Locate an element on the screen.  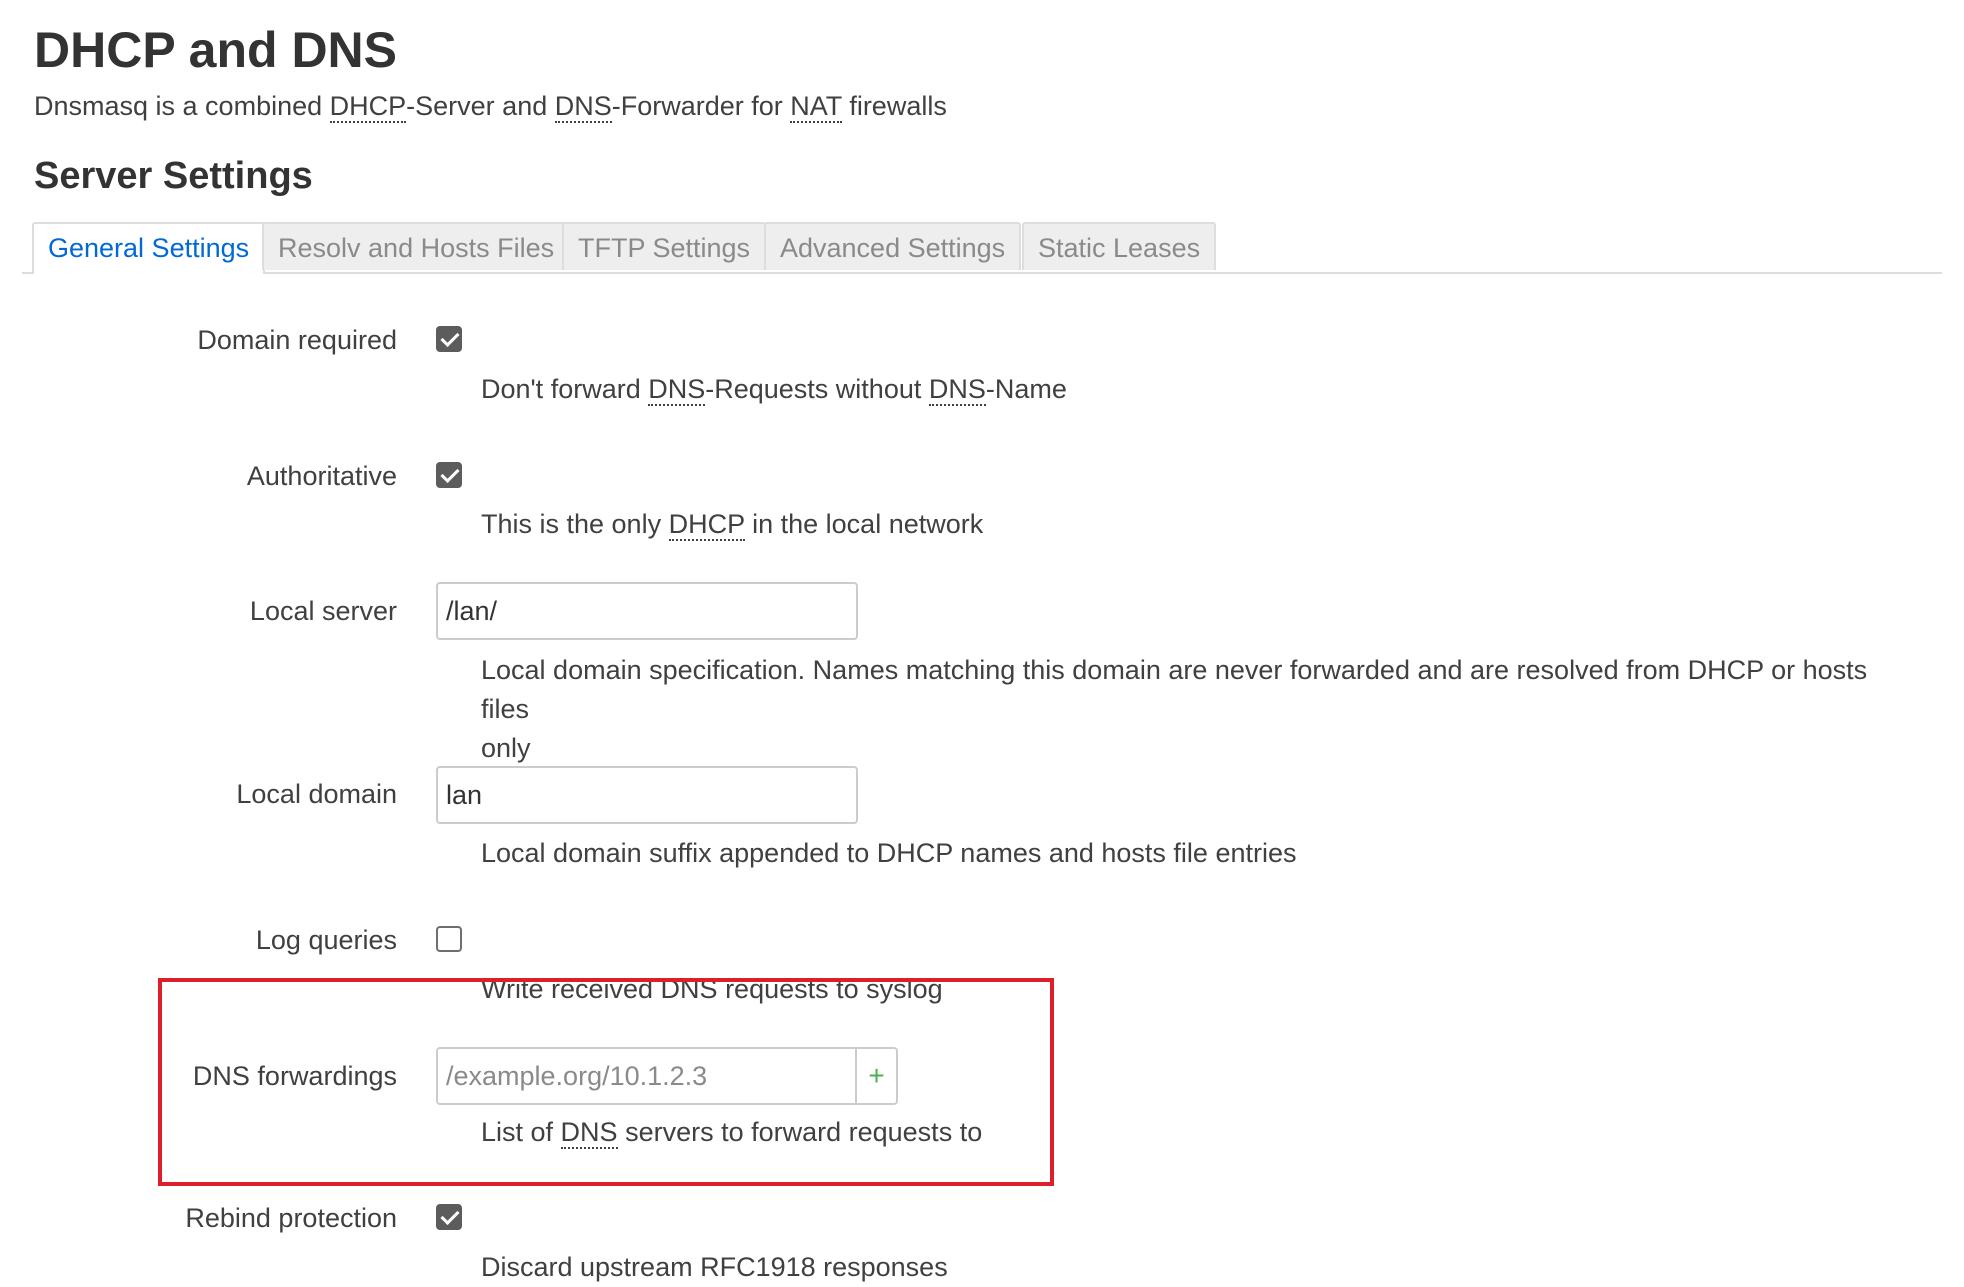
authoritative-checkbox is located at coordinates (449, 475).